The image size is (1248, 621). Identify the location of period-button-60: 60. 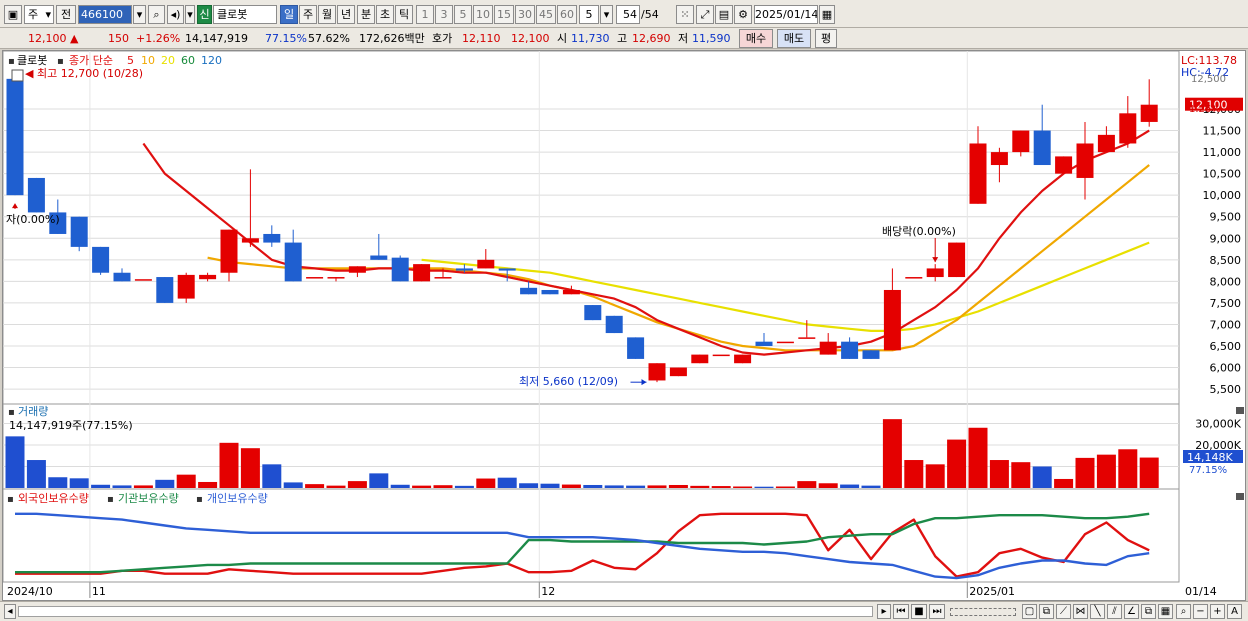
(567, 14).